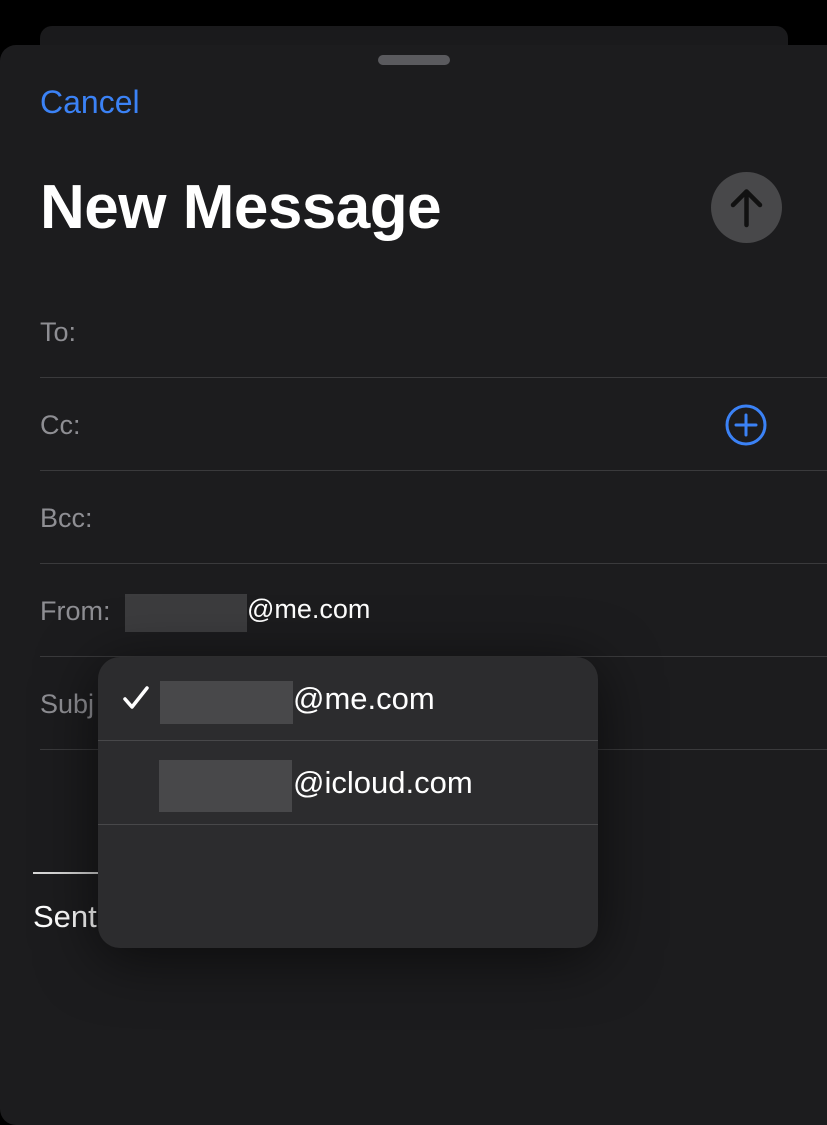 The width and height of the screenshot is (827, 1125). What do you see at coordinates (136, 697) in the screenshot?
I see `checkmark-icon` at bounding box center [136, 697].